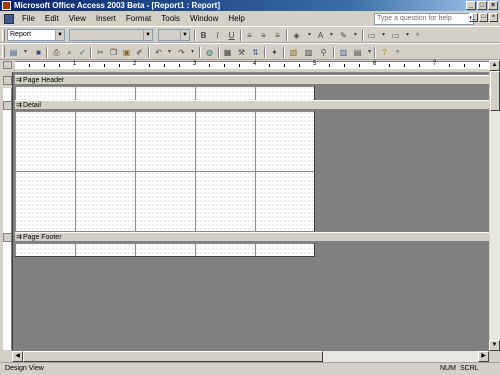  I want to click on close-button: ×, so click(493, 5).